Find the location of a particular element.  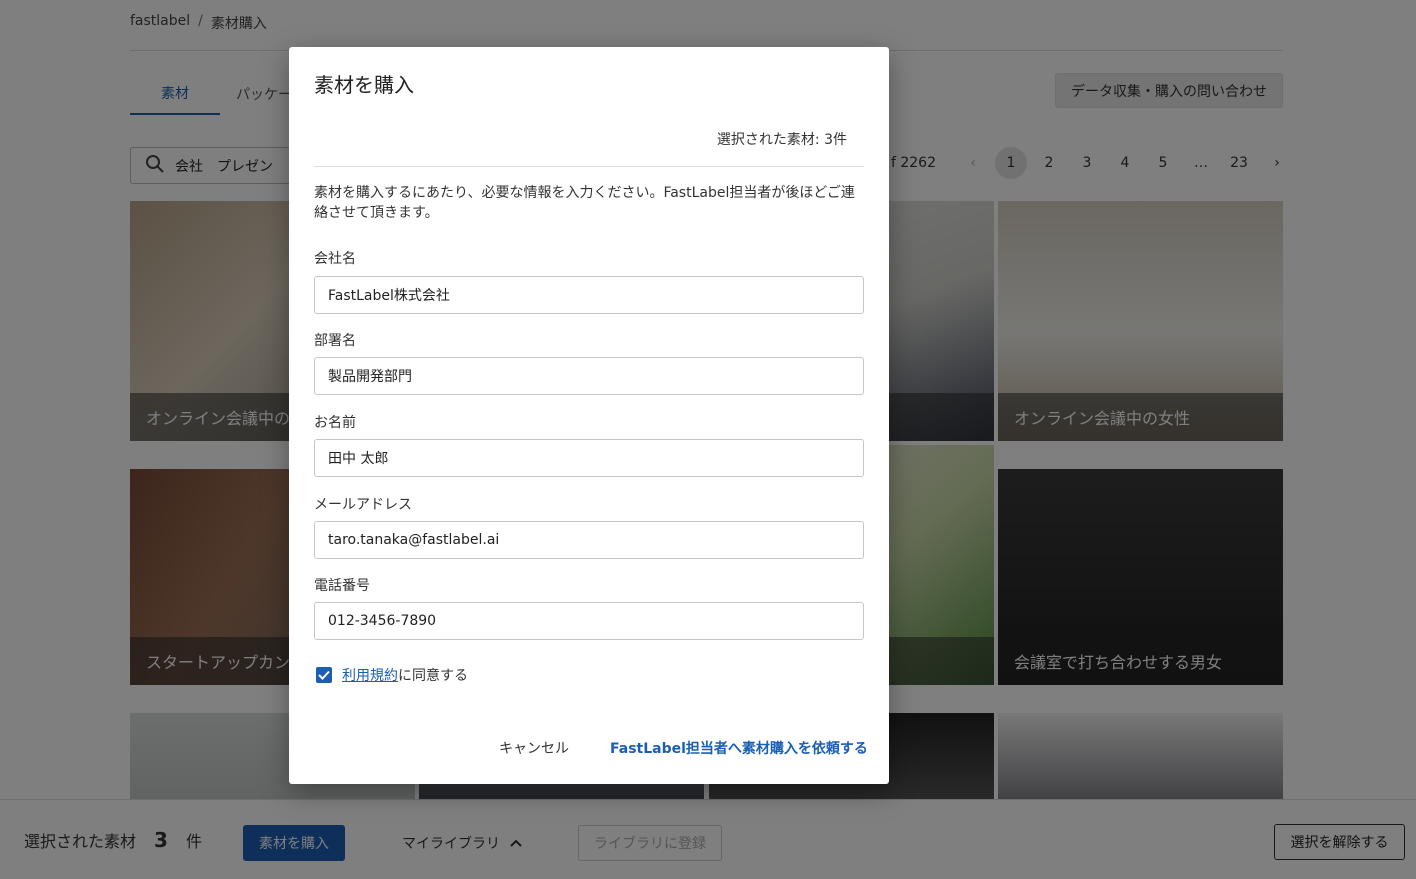

company-label: 会社名 is located at coordinates (335, 259).